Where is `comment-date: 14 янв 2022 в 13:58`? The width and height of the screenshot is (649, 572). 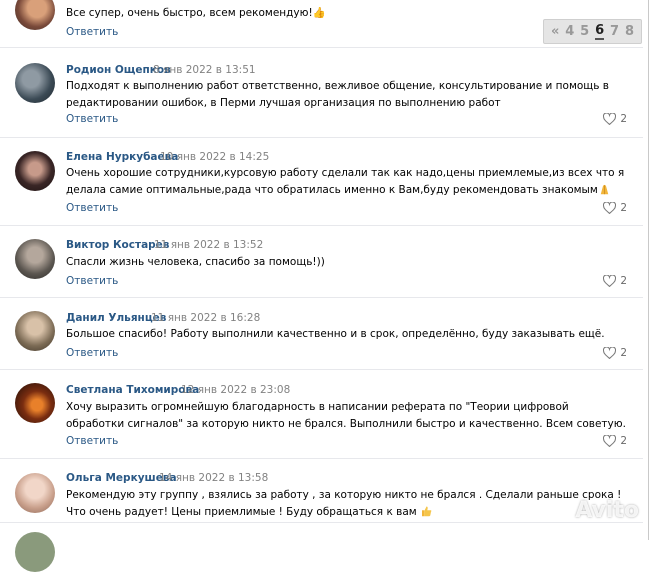
comment-date: 14 янв 2022 в 13:58 is located at coordinates (213, 478).